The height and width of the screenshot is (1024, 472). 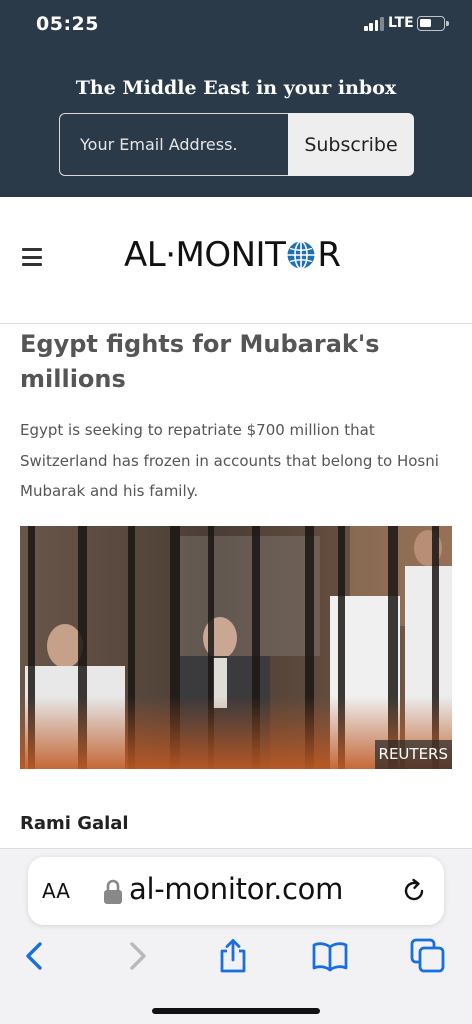 I want to click on photo-credit: REUTERS, so click(x=413, y=754).